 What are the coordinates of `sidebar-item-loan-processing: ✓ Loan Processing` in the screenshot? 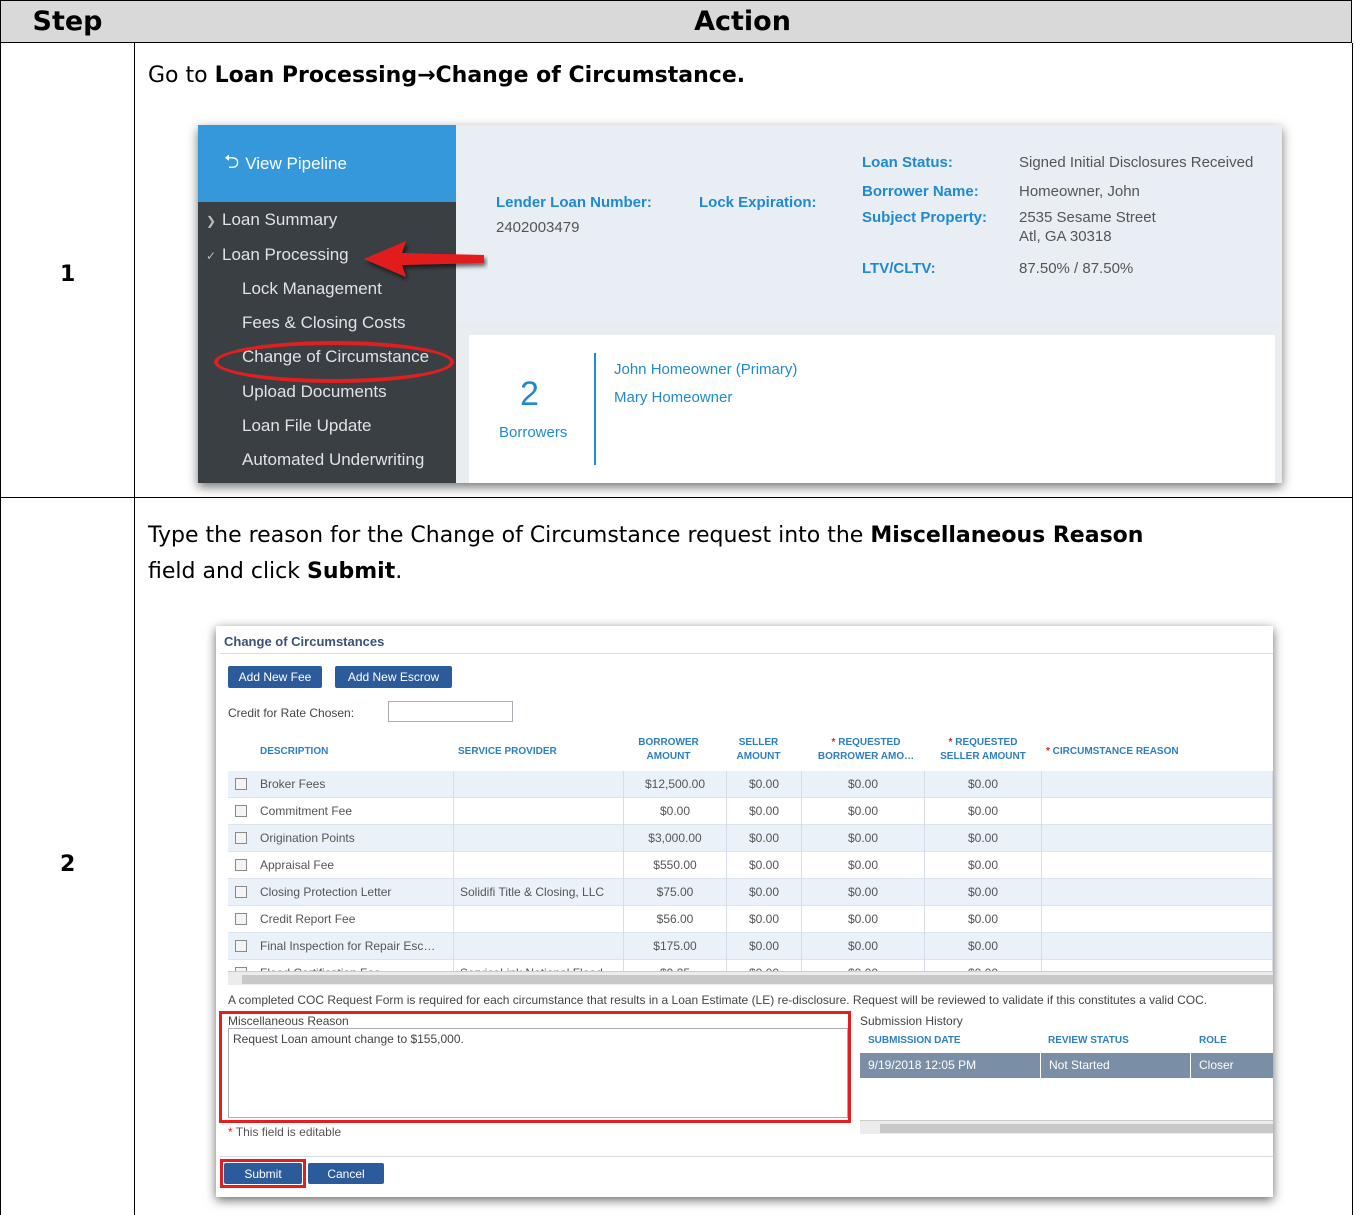 It's located at (277, 255).